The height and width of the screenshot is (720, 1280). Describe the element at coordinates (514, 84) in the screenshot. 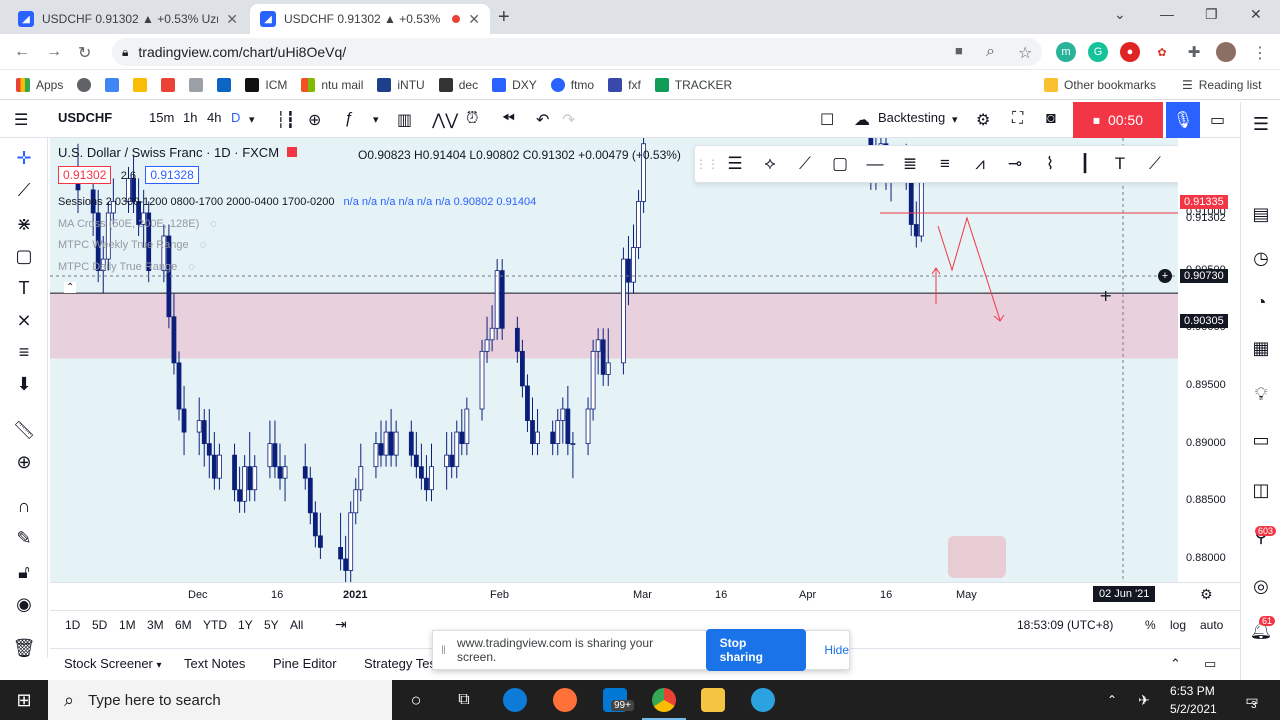

I see `bookmark-dxy: DXY` at that location.